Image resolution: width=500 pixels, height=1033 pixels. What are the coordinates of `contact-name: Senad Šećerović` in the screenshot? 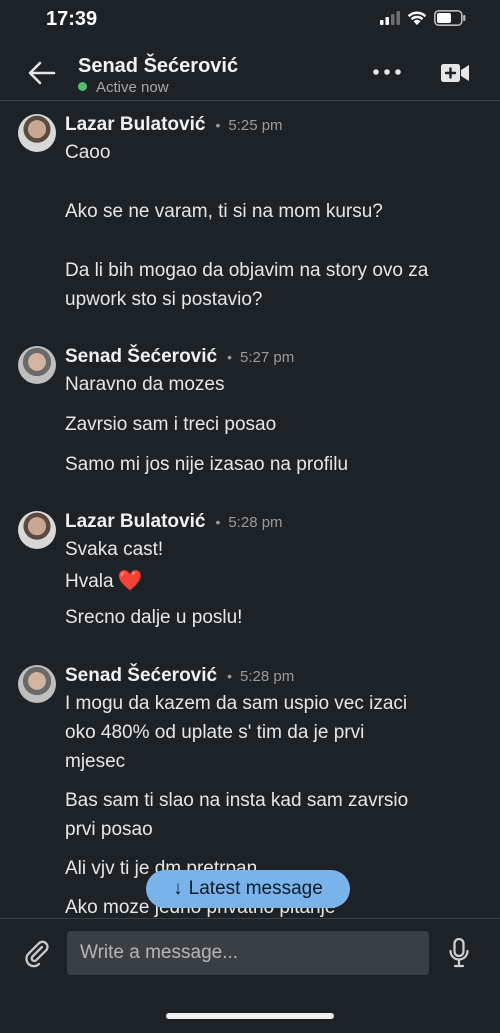 It's located at (158, 66).